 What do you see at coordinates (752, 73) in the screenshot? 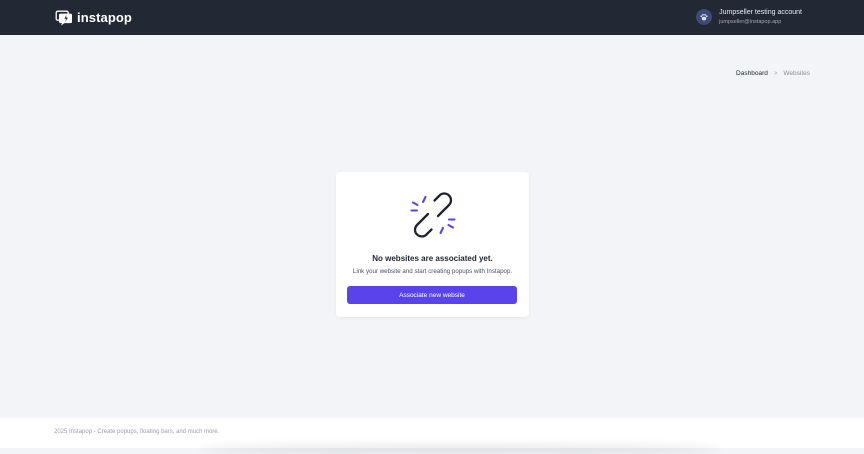
I see `breadcrumb-dashboard: Dashboard` at bounding box center [752, 73].